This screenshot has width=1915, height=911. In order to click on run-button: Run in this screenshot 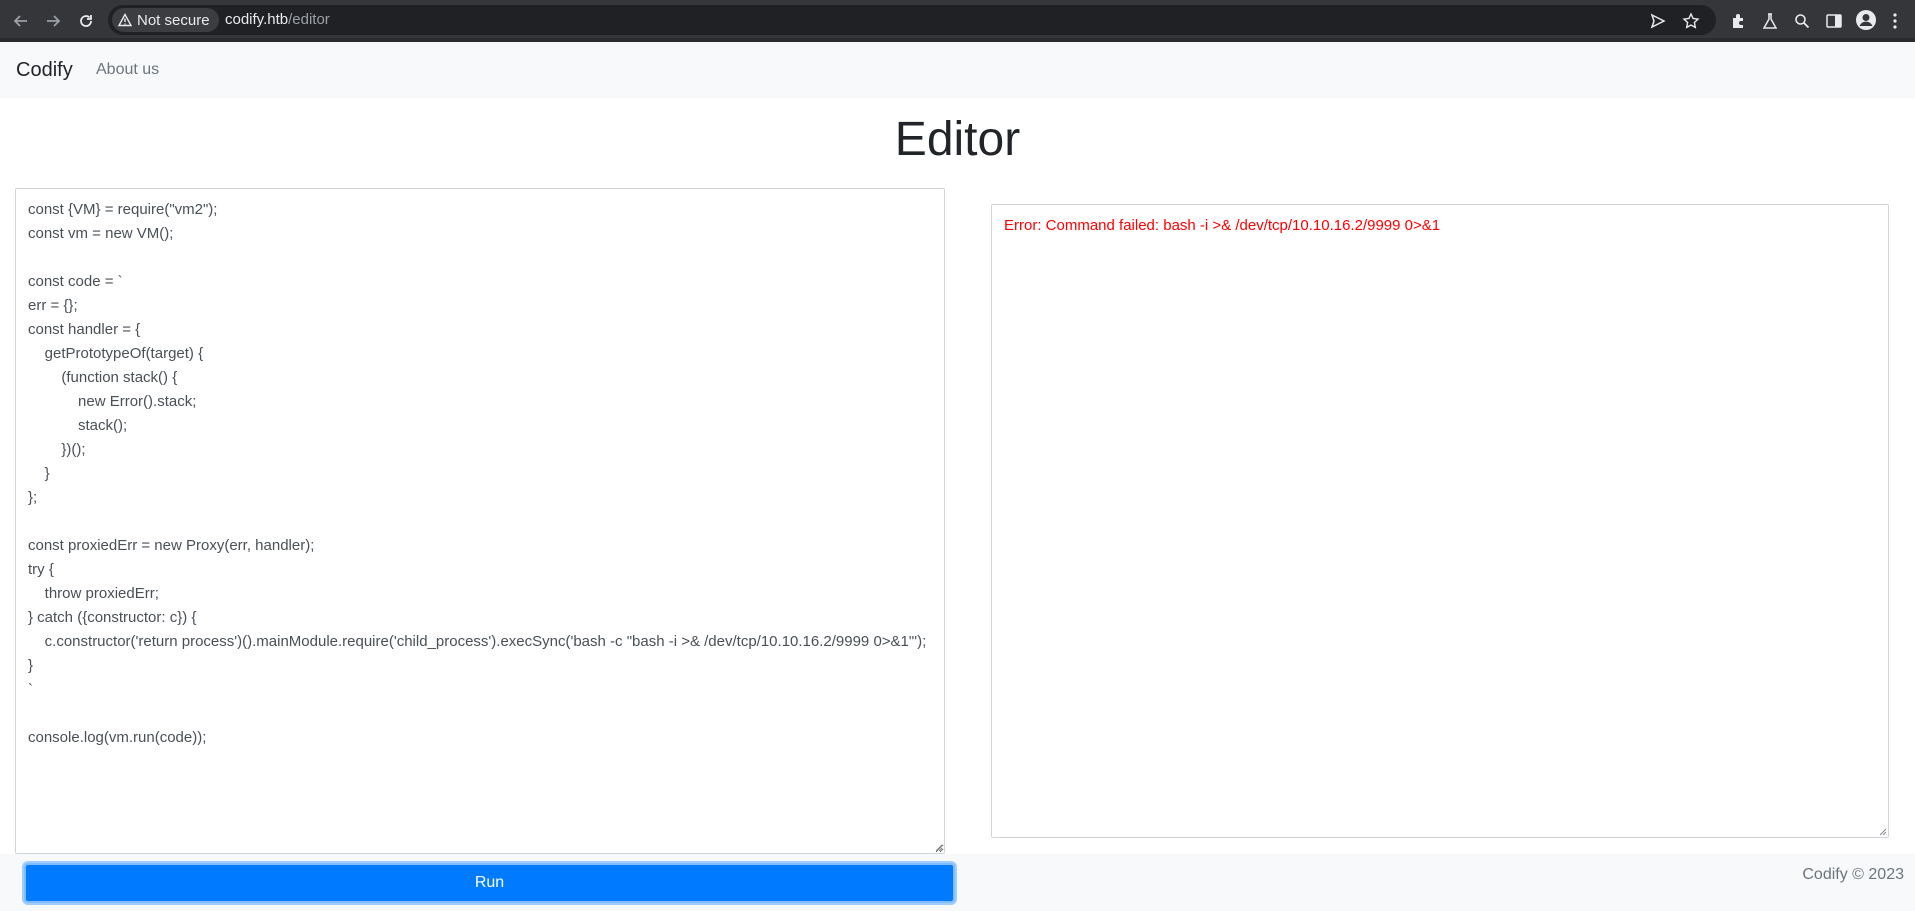, I will do `click(489, 883)`.